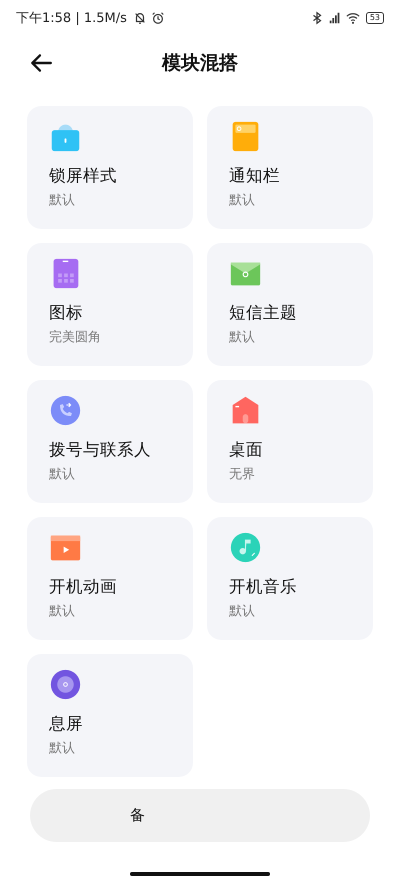  I want to click on bottom-button: 备, so click(200, 815).